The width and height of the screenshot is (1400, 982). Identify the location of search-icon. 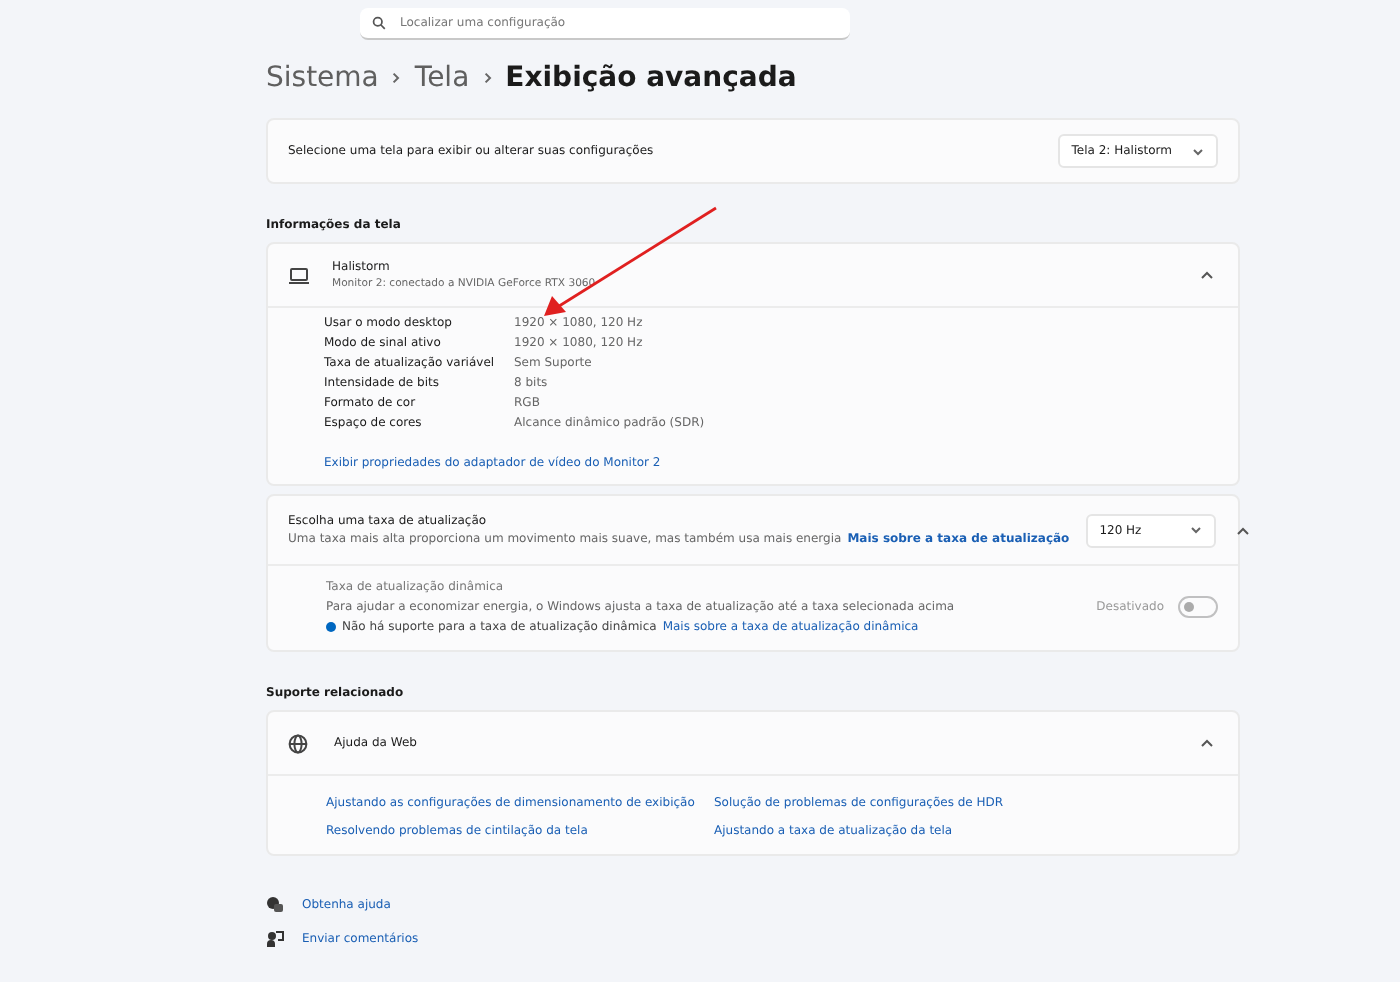
(379, 23).